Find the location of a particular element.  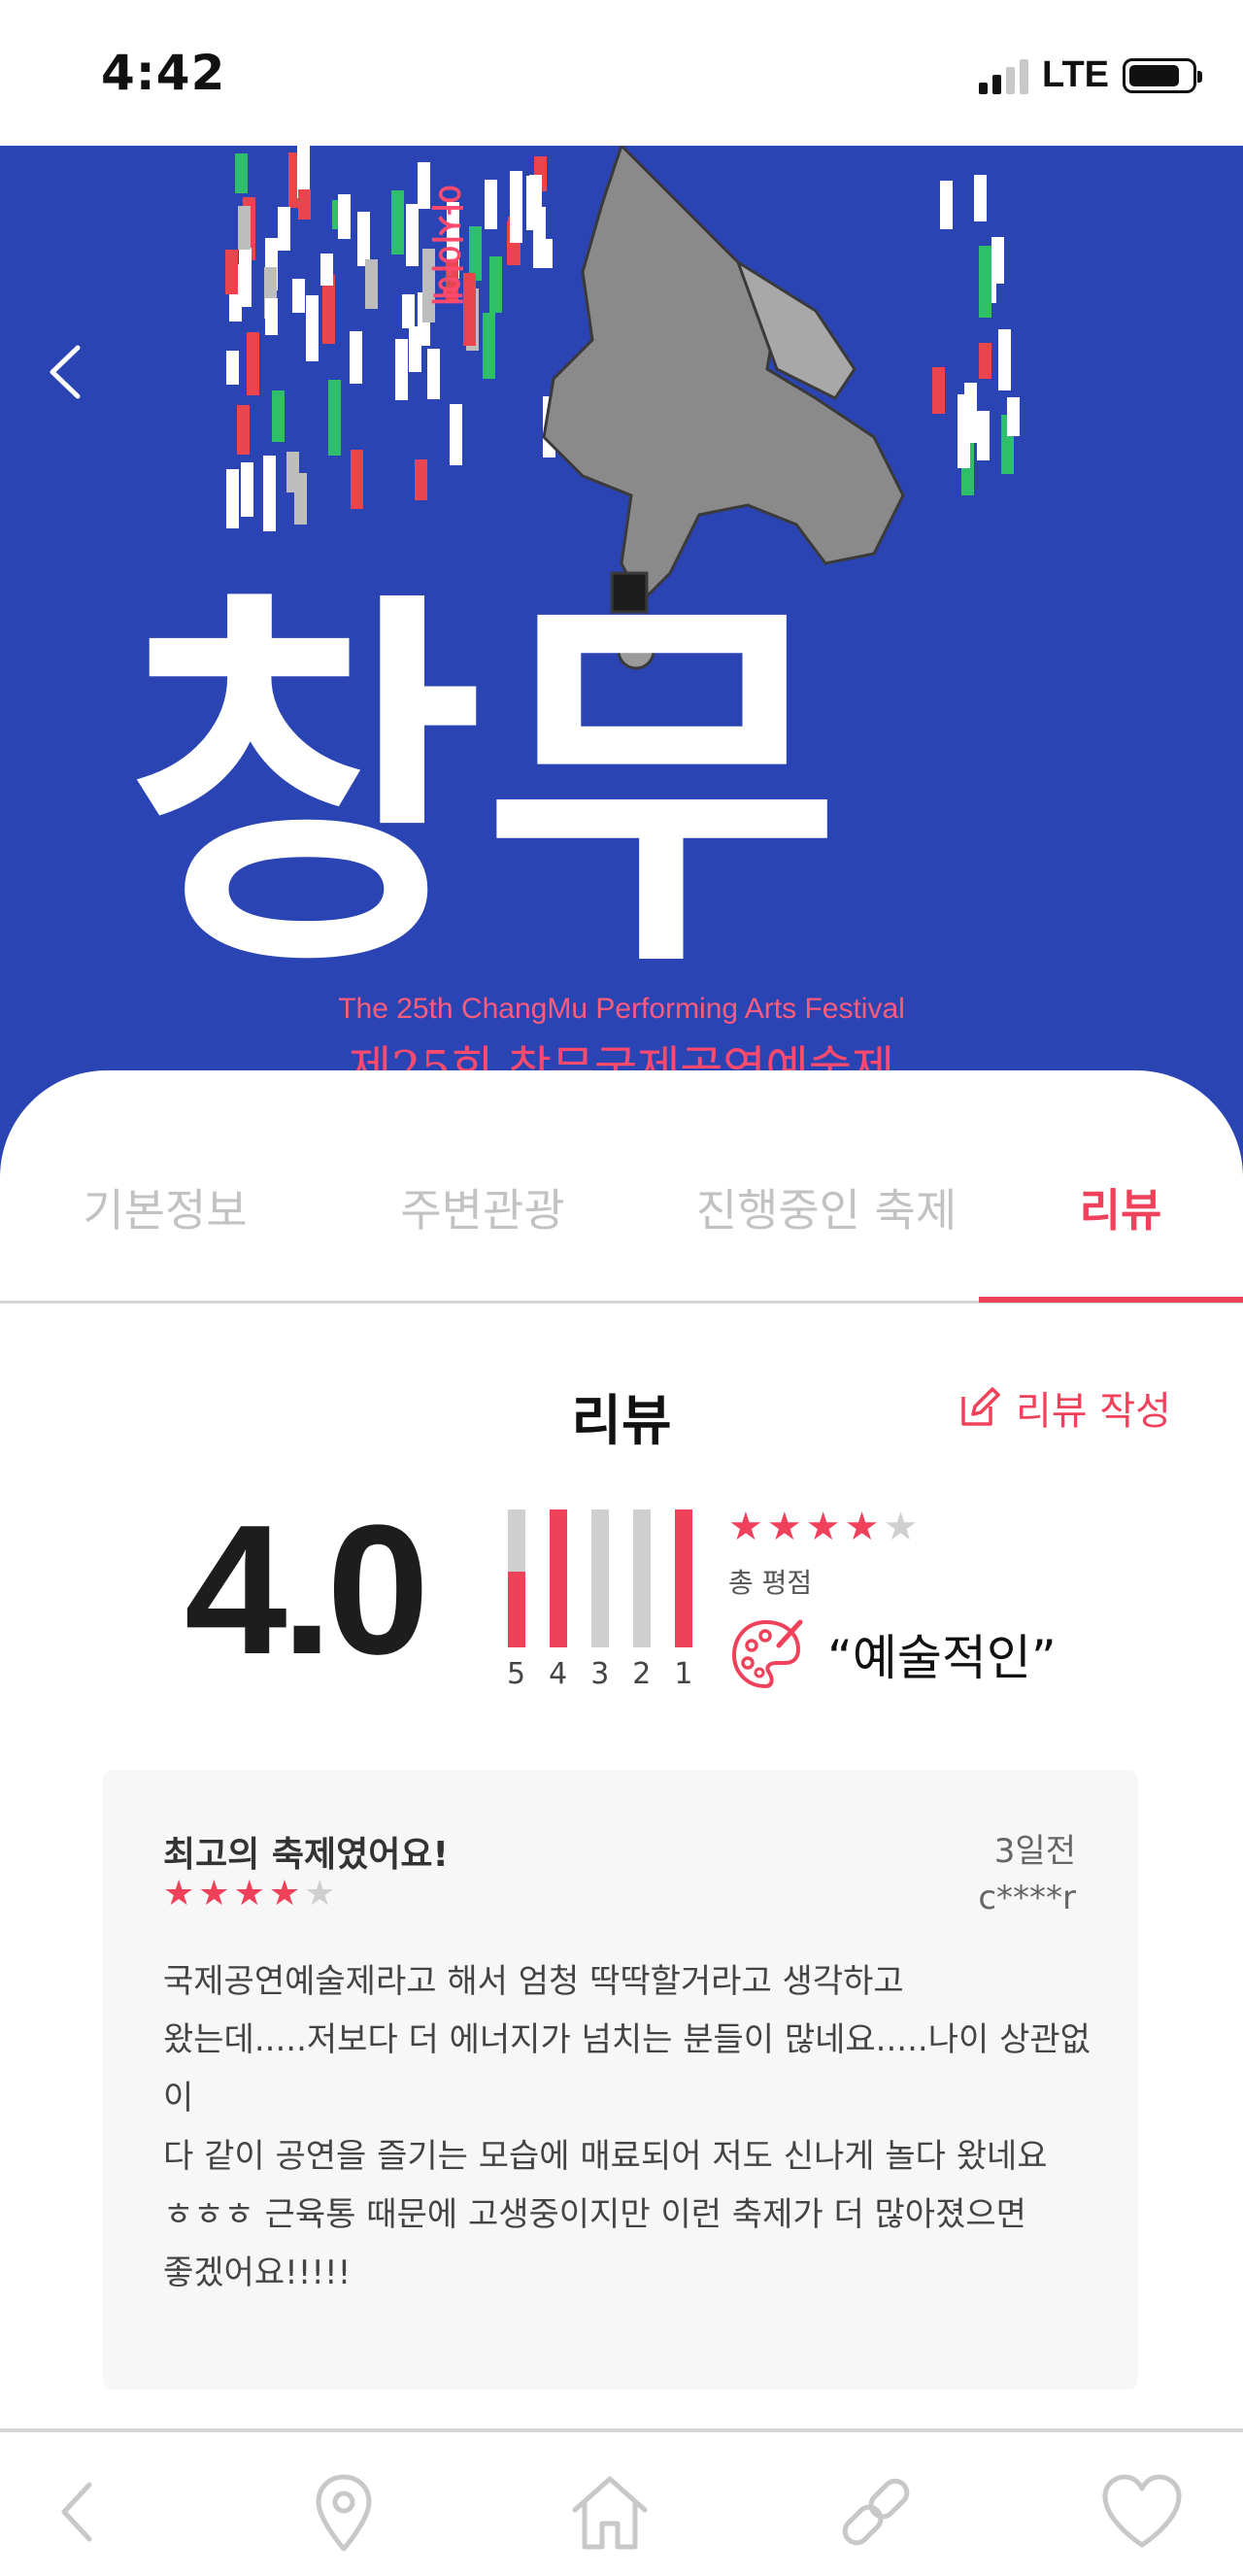

write-review-button: 리뷰 작성 is located at coordinates (1064, 1407).